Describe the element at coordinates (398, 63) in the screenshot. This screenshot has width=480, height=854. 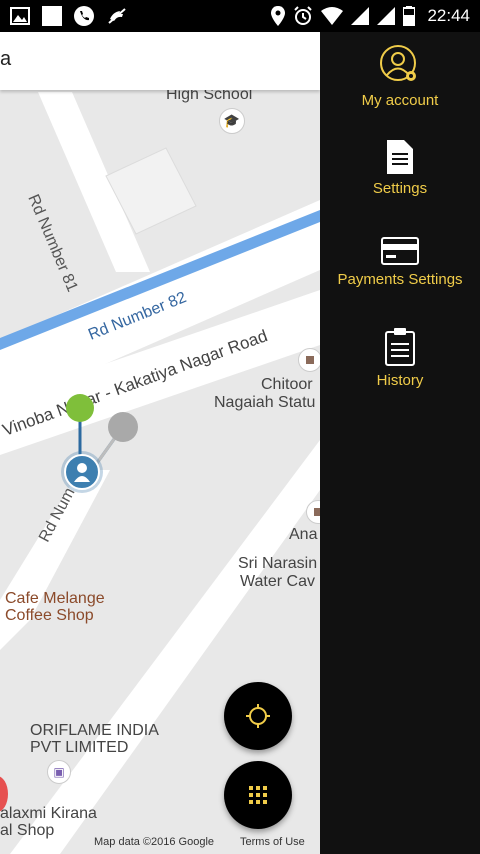
I see `account-settings-icon` at that location.